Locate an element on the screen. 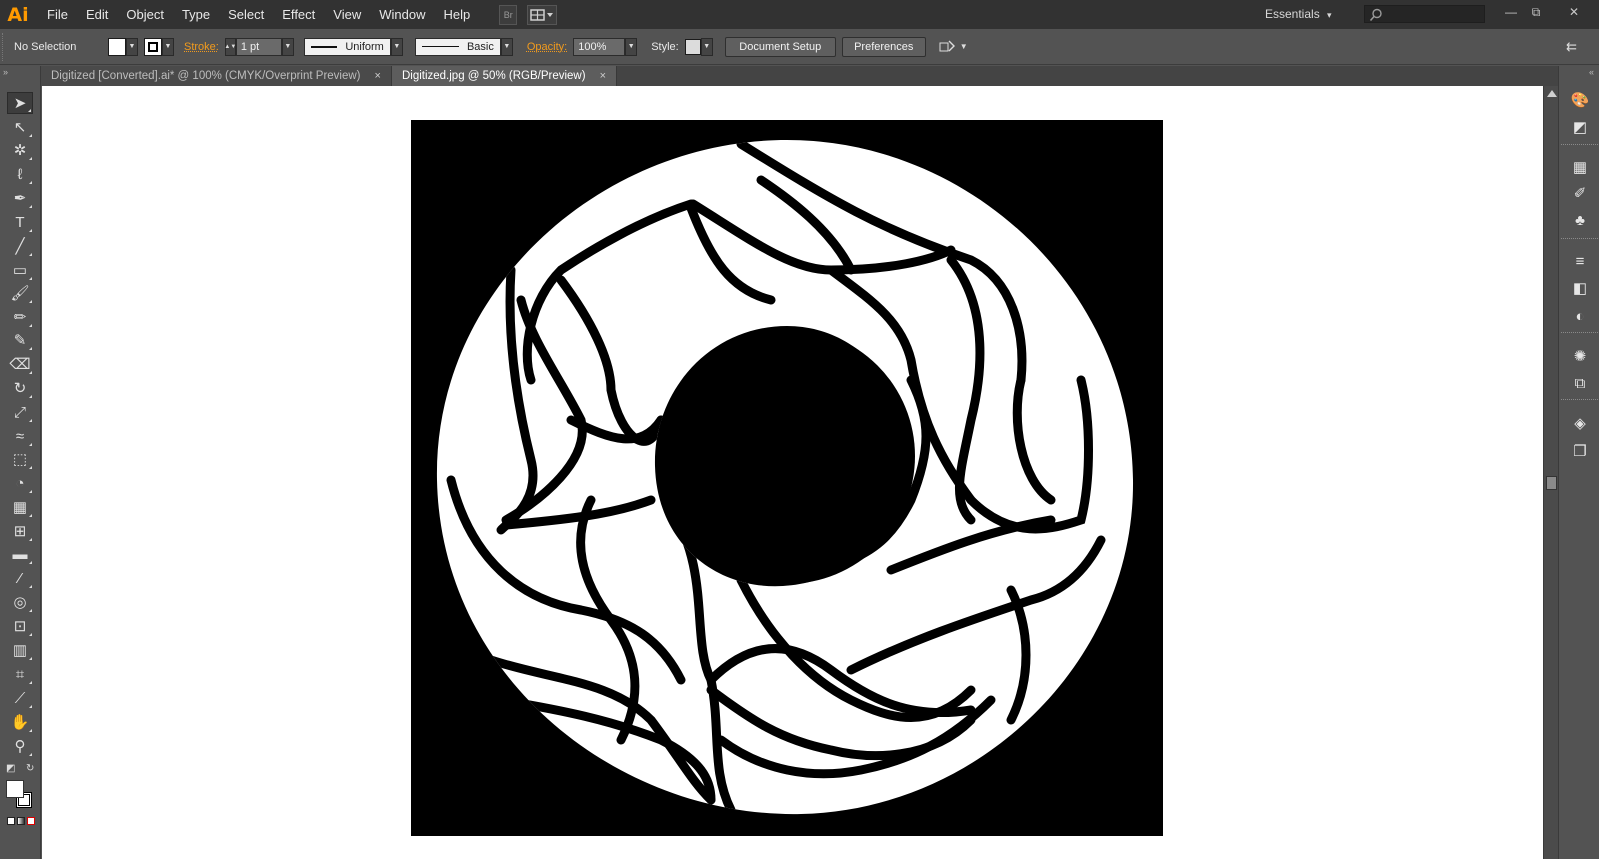  eraser-tool-button: ⌫ is located at coordinates (20, 364).